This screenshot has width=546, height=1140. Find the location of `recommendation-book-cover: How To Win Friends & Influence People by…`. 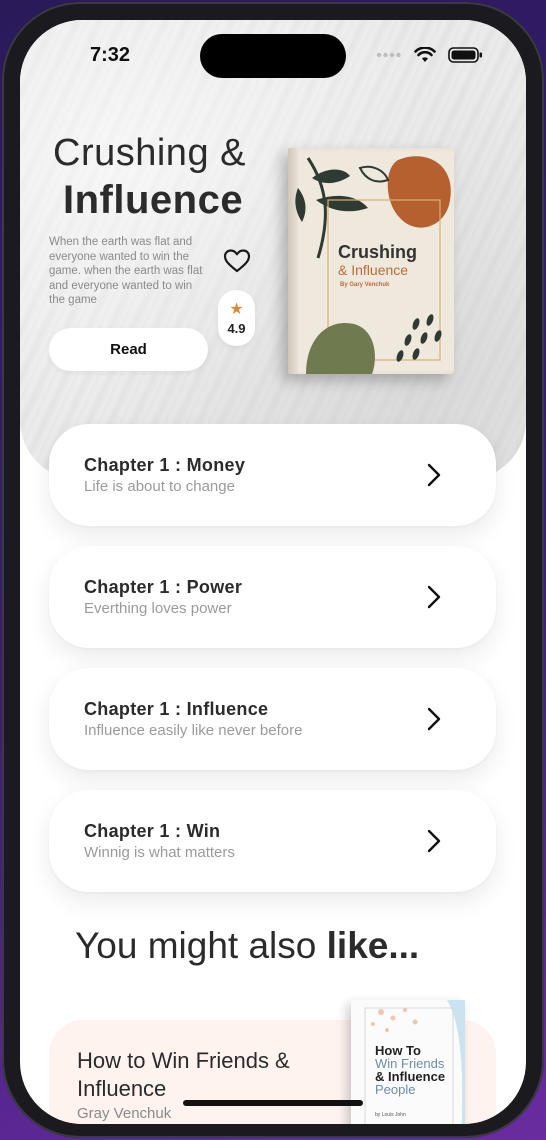

recommendation-book-cover: How To Win Friends & Influence People by… is located at coordinates (408, 1062).